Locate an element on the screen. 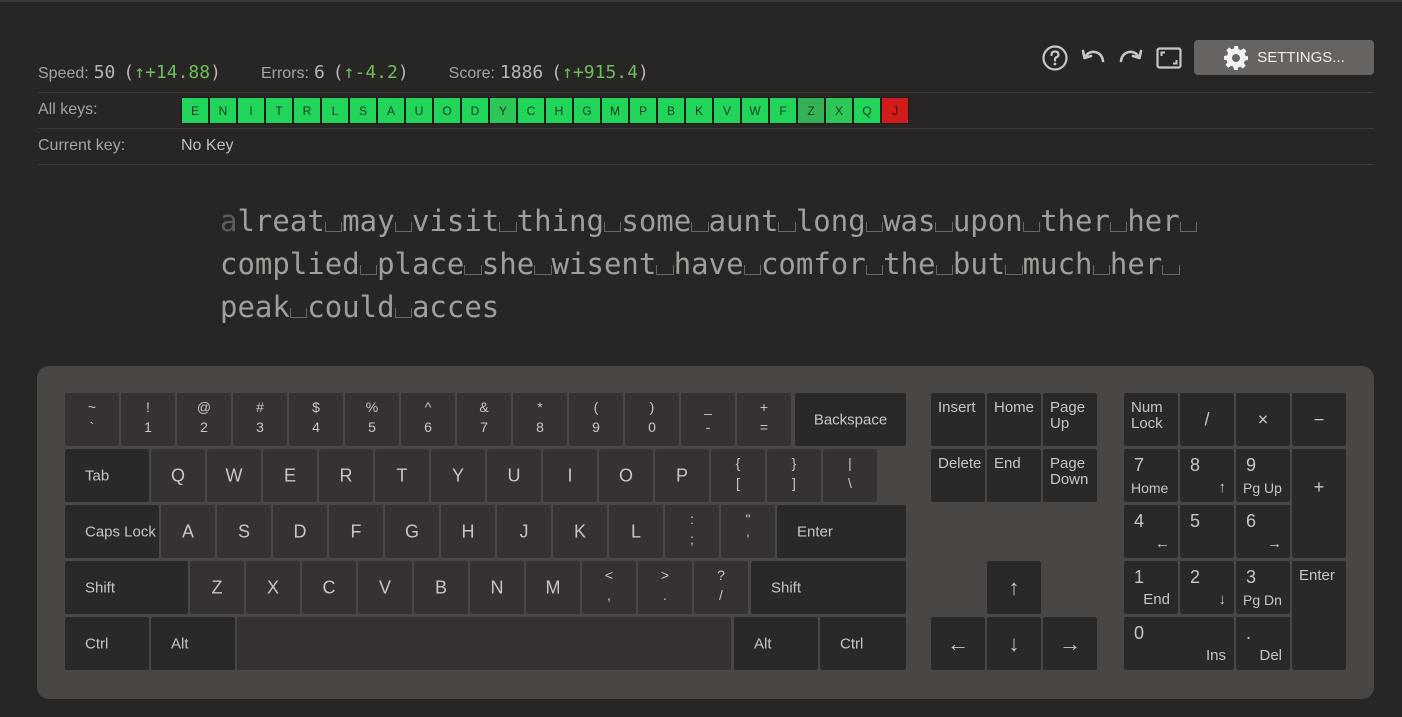 Image resolution: width=1402 pixels, height=717 pixels. key-`: ~ ` is located at coordinates (92, 419).